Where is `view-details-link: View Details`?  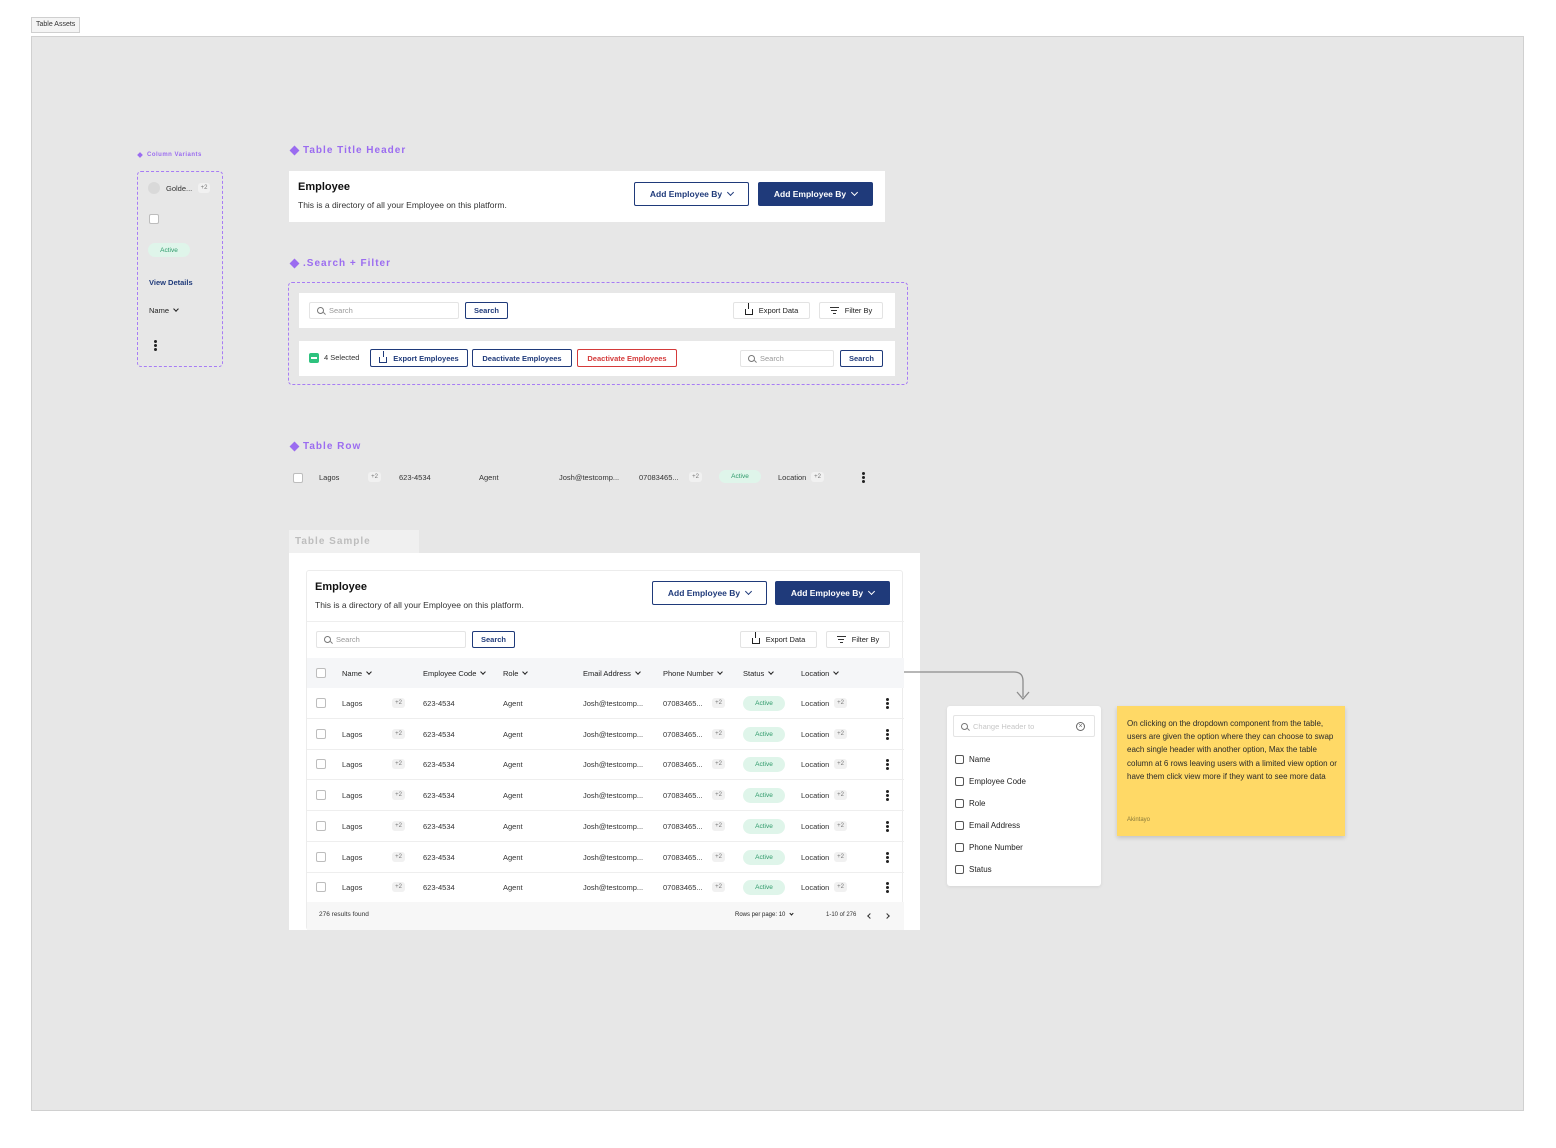
view-details-link: View Details is located at coordinates (171, 282).